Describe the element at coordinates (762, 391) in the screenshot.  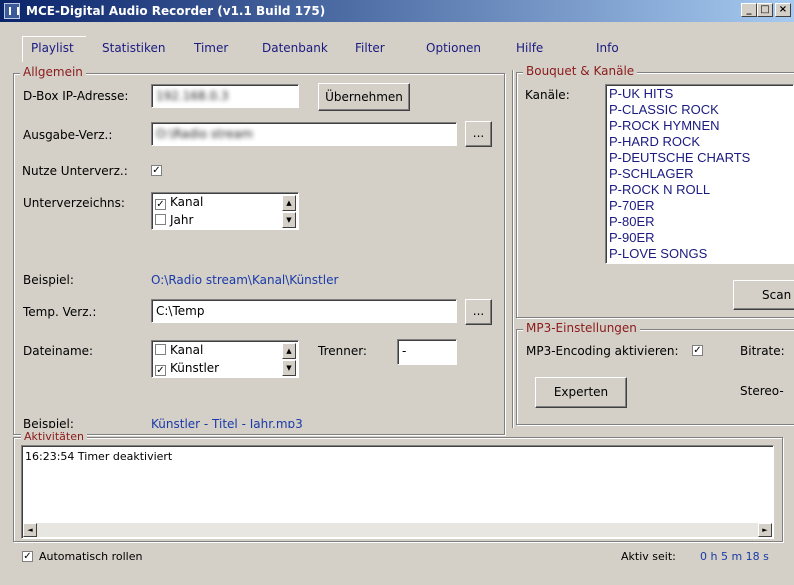
I see `stereo-label: Stereo-` at that location.